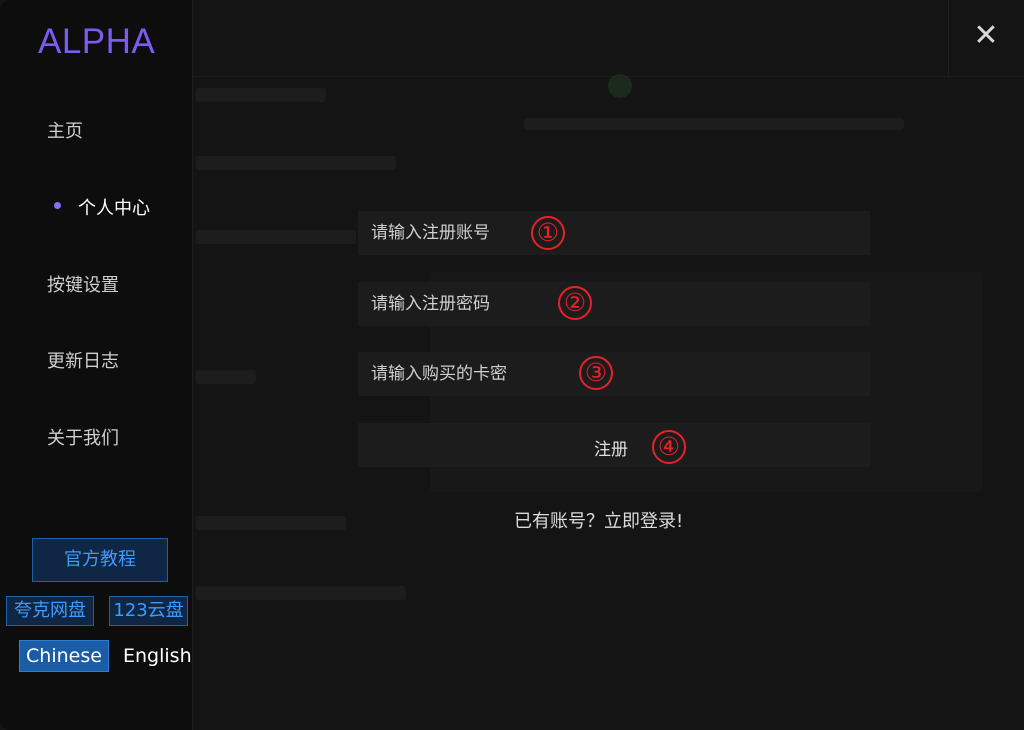 Image resolution: width=1024 pixels, height=730 pixels. I want to click on lang-chinese-button: Chinese, so click(64, 656).